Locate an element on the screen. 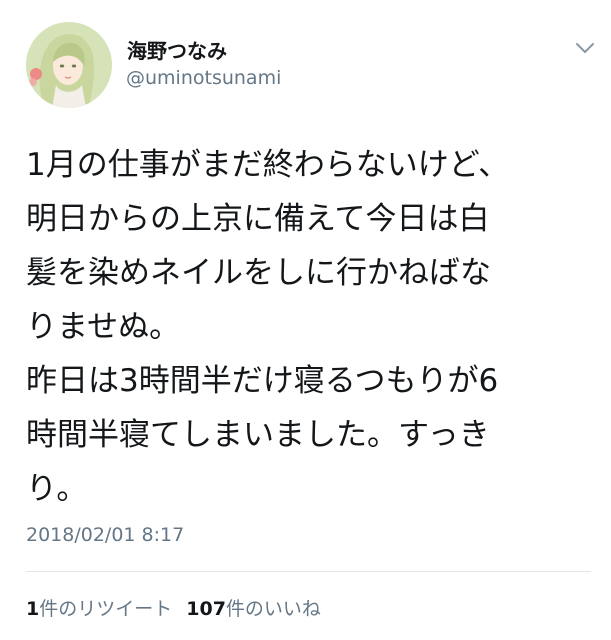 Image resolution: width=611 pixels, height=640 pixels. retweet-label: 件のリツイート is located at coordinates (106, 609).